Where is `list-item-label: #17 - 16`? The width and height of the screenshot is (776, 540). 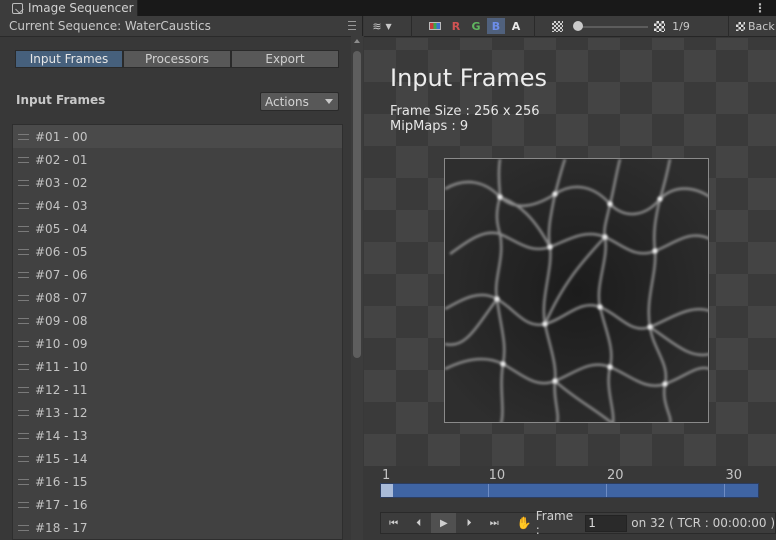
list-item-label: #17 - 16 is located at coordinates (61, 504).